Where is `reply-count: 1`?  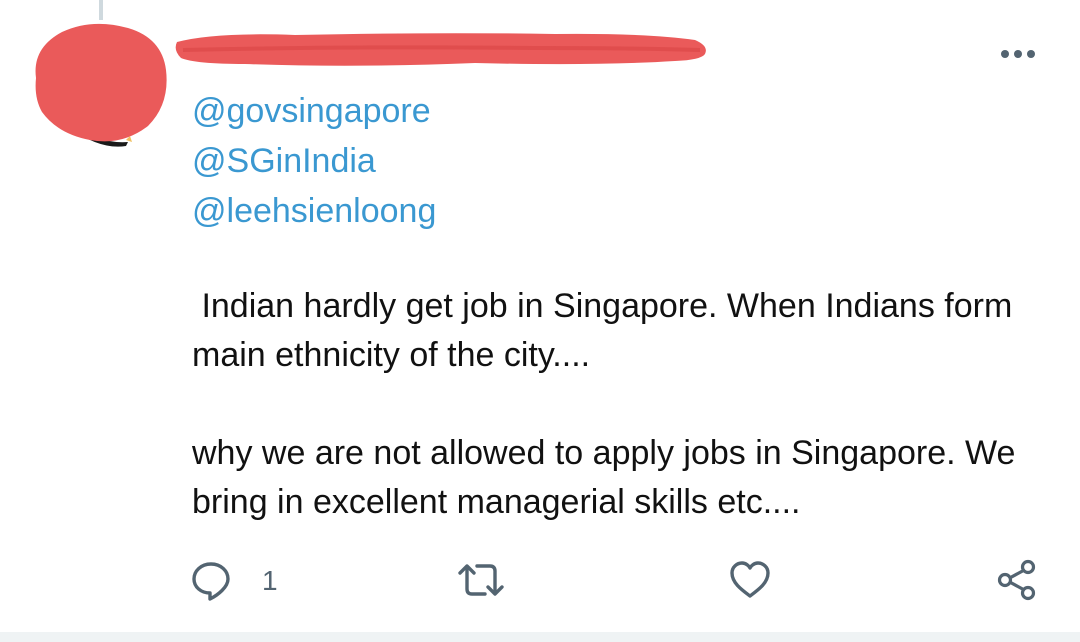 reply-count: 1 is located at coordinates (270, 580).